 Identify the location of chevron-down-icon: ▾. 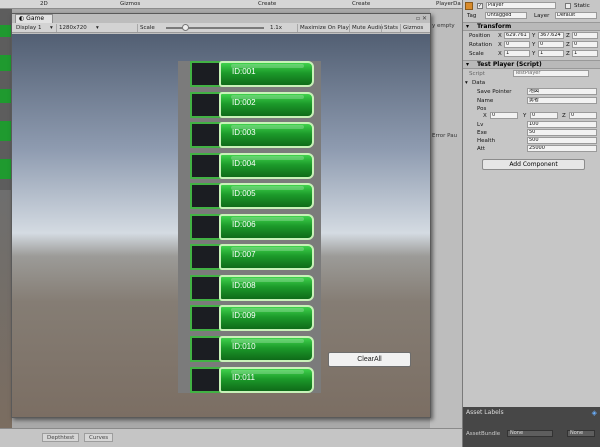
(97, 28).